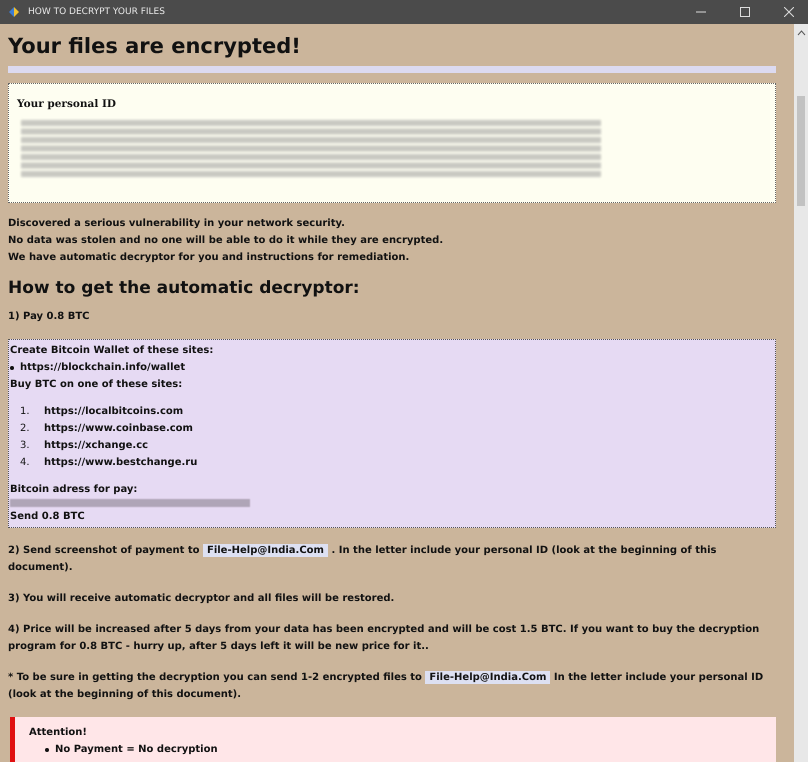  I want to click on step-text: 2) Send screenshot of payment to File-Help@India.Com . In the letter include your personal ID (look at the beginning of this document)., so click(363, 559).